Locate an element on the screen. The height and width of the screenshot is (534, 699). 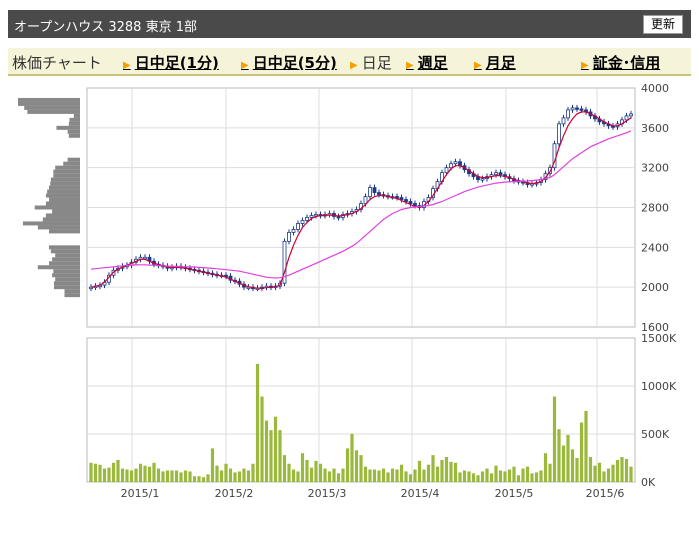
date-tick-label: 2015/1 is located at coordinates (140, 493).